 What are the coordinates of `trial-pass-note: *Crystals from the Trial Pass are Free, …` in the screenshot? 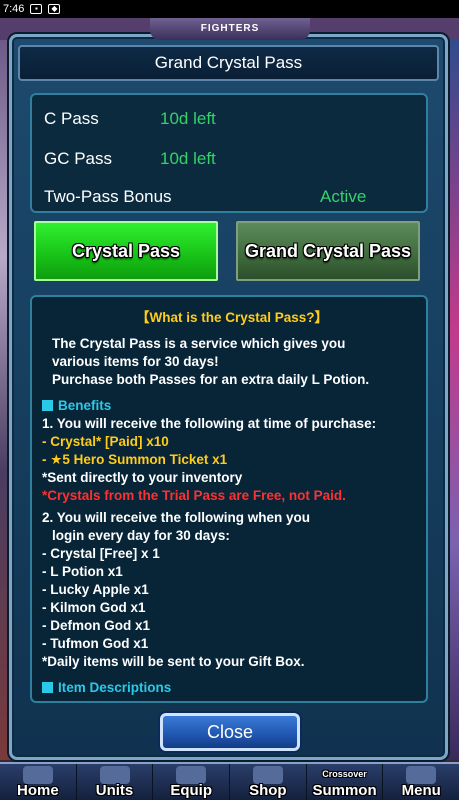 It's located at (194, 495).